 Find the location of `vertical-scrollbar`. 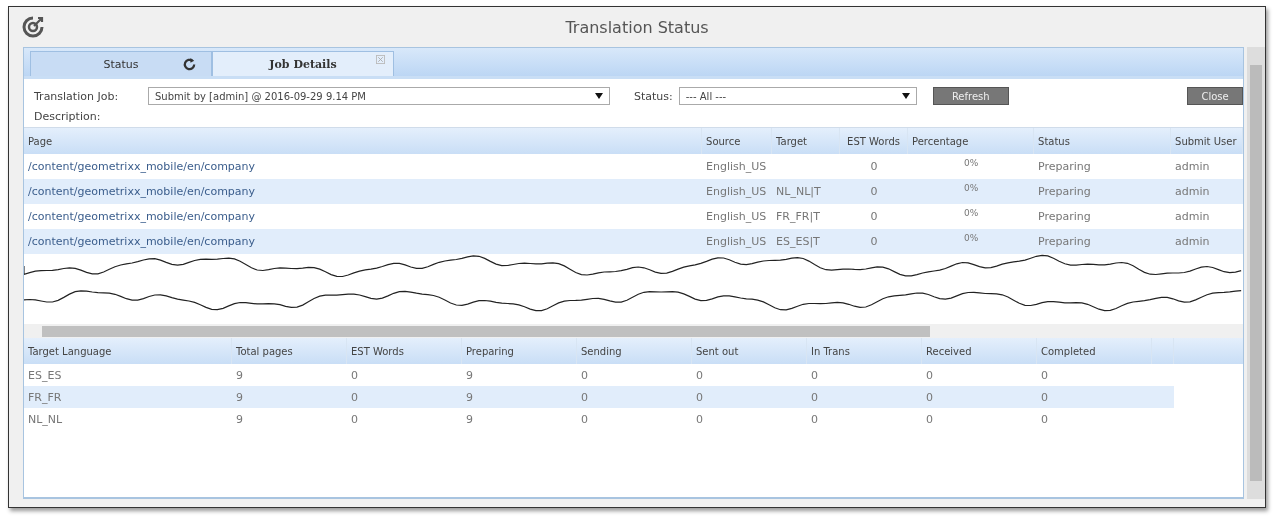

vertical-scrollbar is located at coordinates (1256, 273).